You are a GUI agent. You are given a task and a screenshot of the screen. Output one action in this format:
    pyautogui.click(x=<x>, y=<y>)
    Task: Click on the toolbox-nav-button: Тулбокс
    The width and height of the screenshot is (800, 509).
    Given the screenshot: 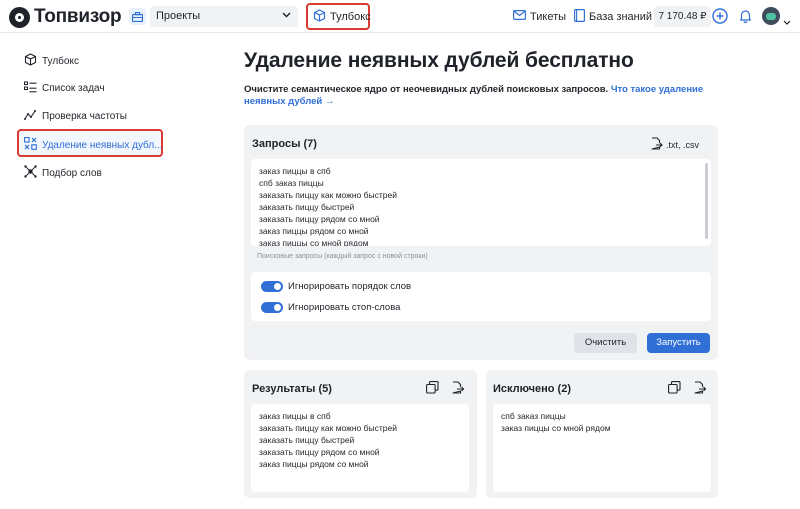 What is the action you would take?
    pyautogui.click(x=338, y=16)
    